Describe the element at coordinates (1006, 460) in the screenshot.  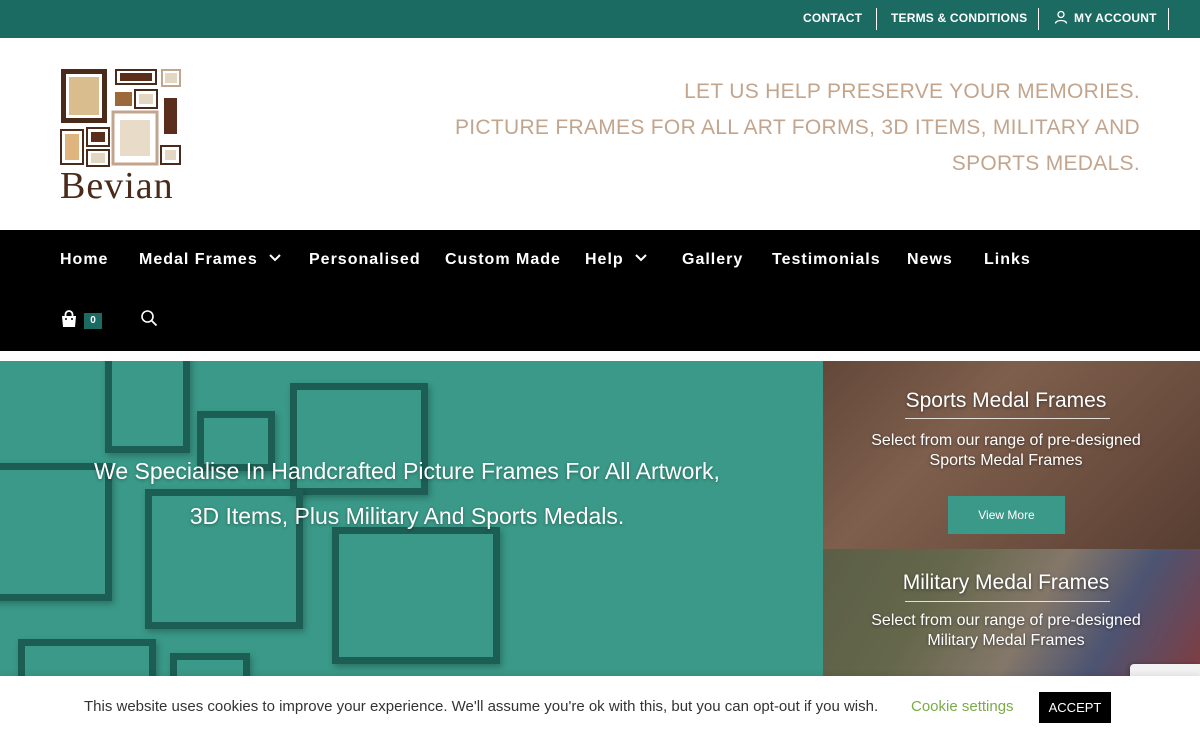
I see `sports-desc-line-2: Sports Medal Frames` at that location.